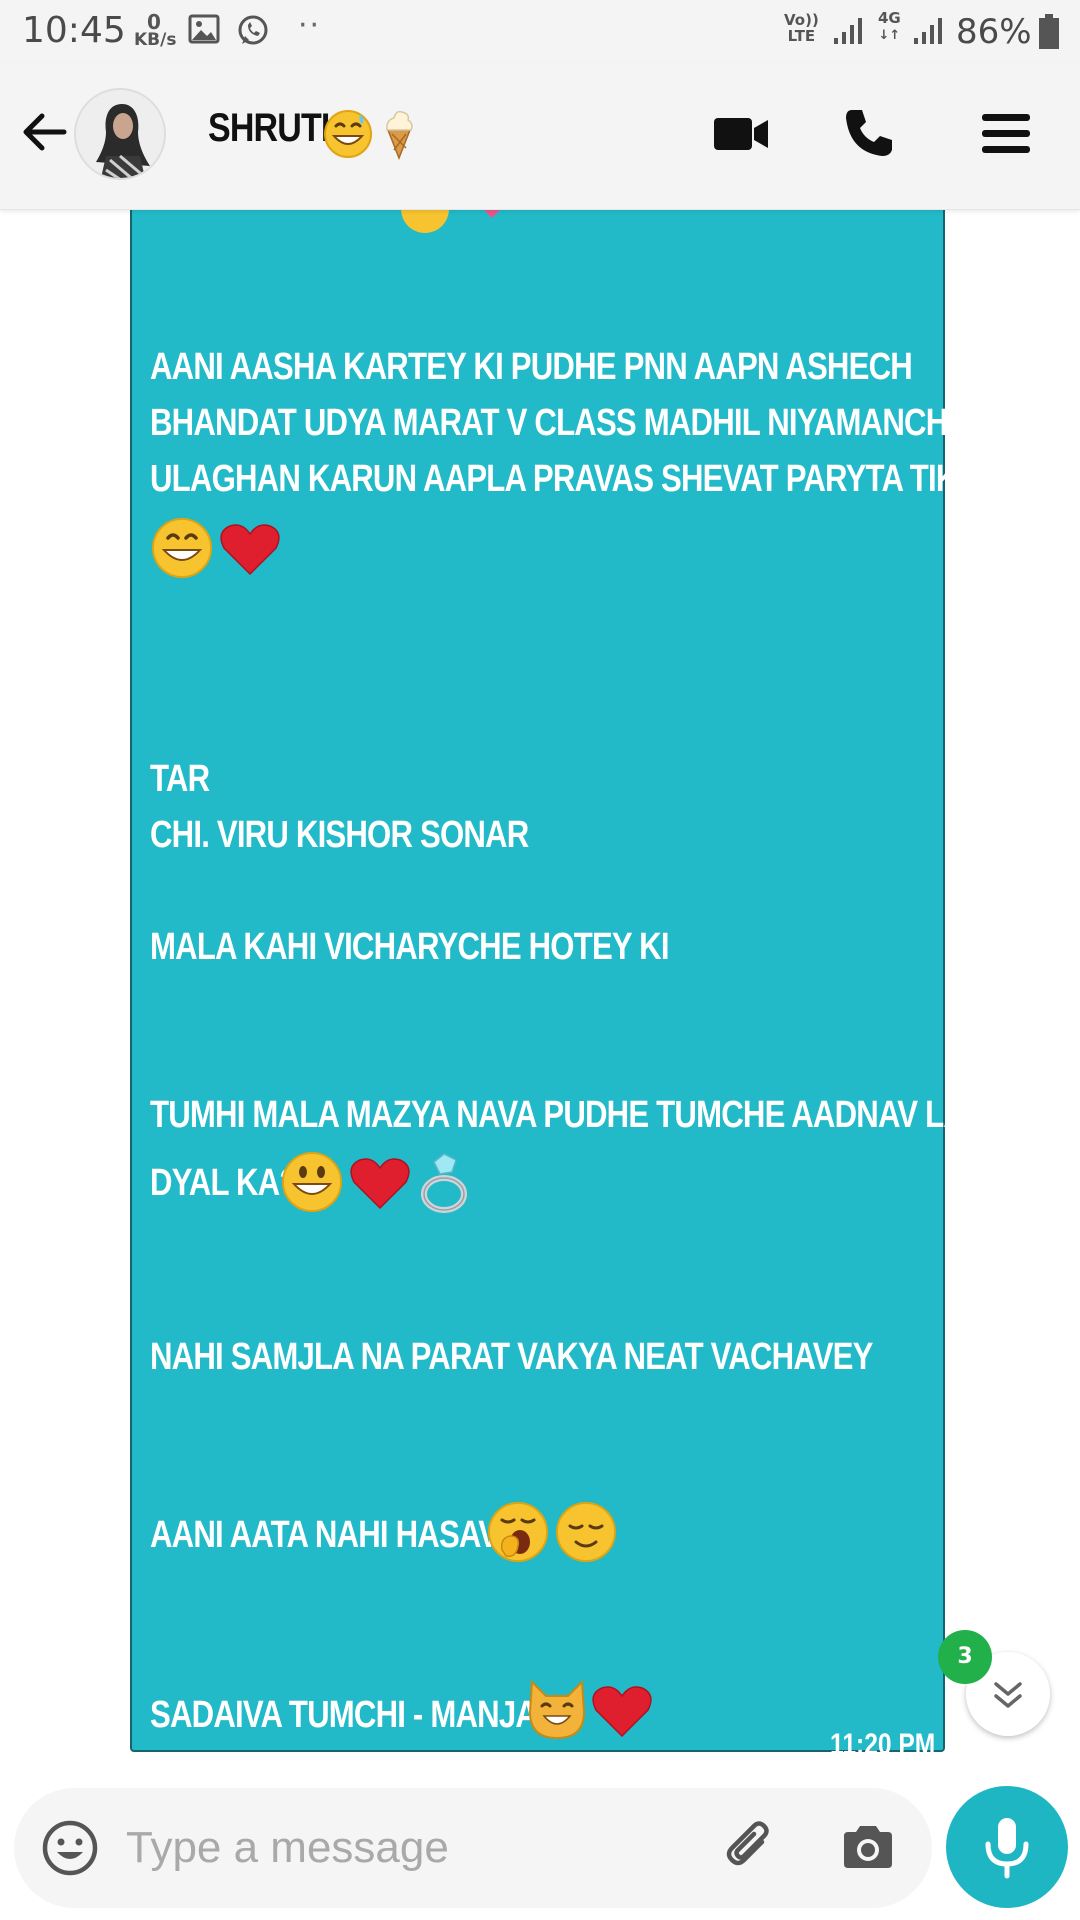  I want to click on message-timestamp: 11:20 PM, so click(883, 1744).